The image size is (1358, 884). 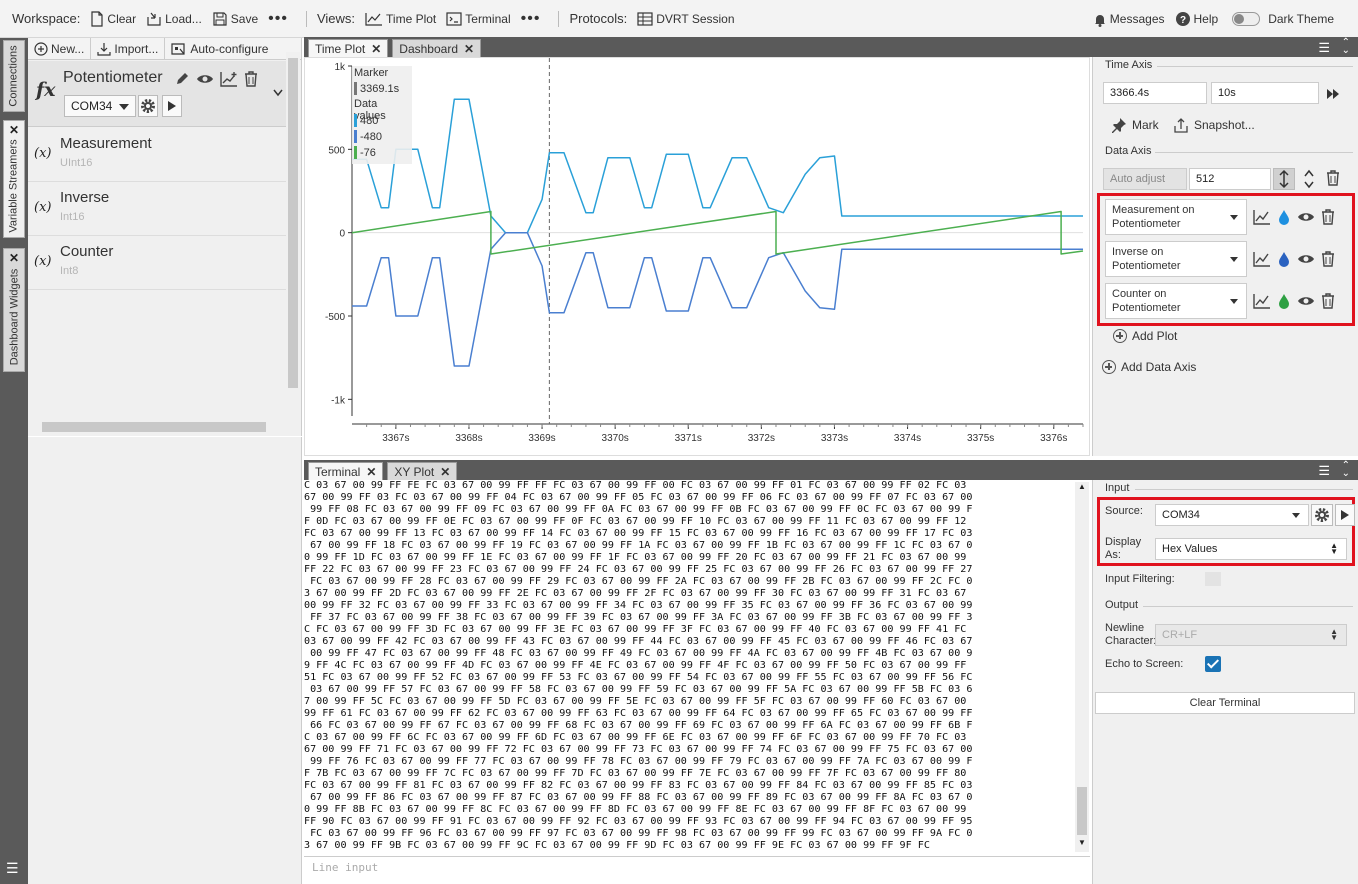 What do you see at coordinates (1129, 19) in the screenshot?
I see `messages-button: Messages` at bounding box center [1129, 19].